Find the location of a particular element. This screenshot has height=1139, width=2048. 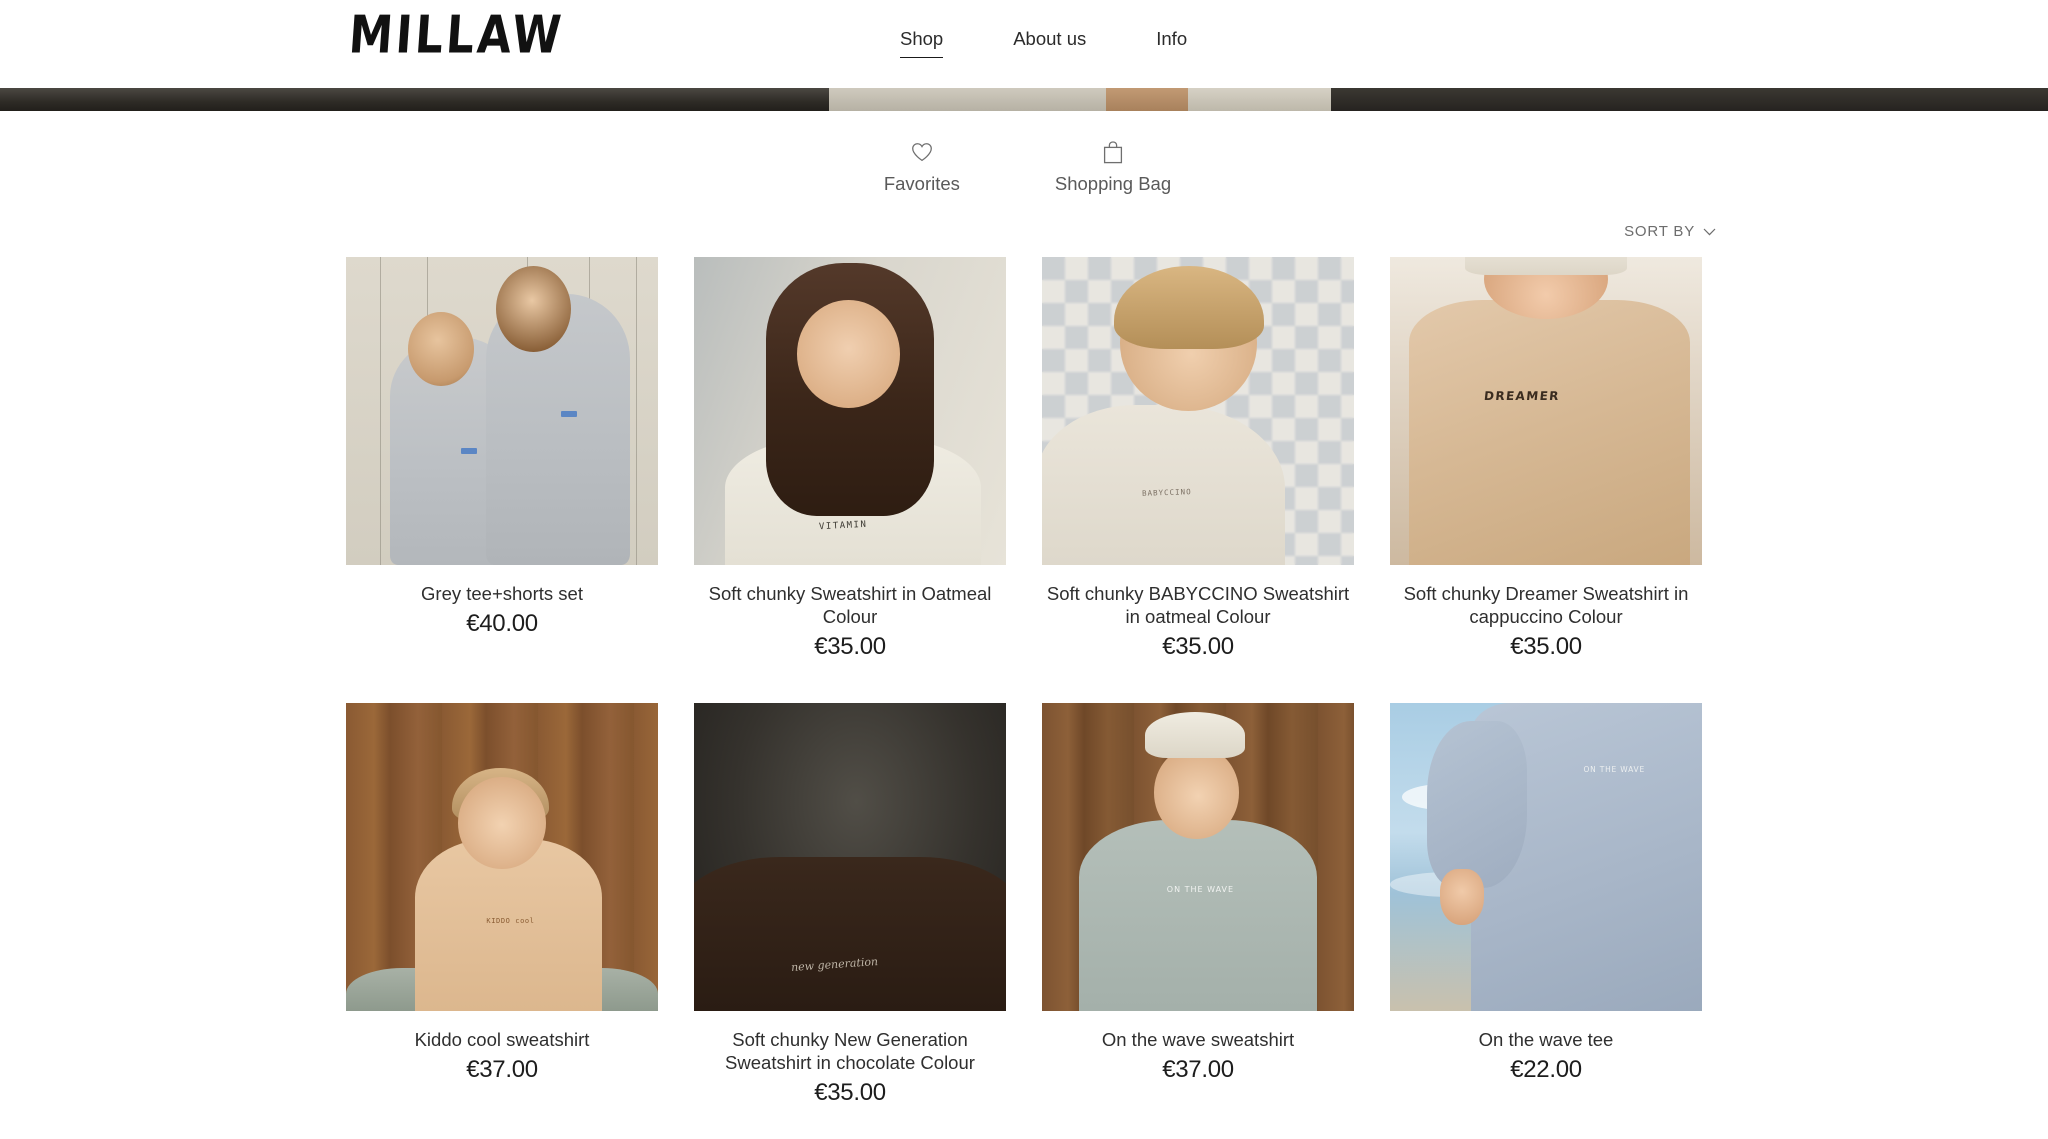

hero-strip-mid-right is located at coordinates (1259, 99).